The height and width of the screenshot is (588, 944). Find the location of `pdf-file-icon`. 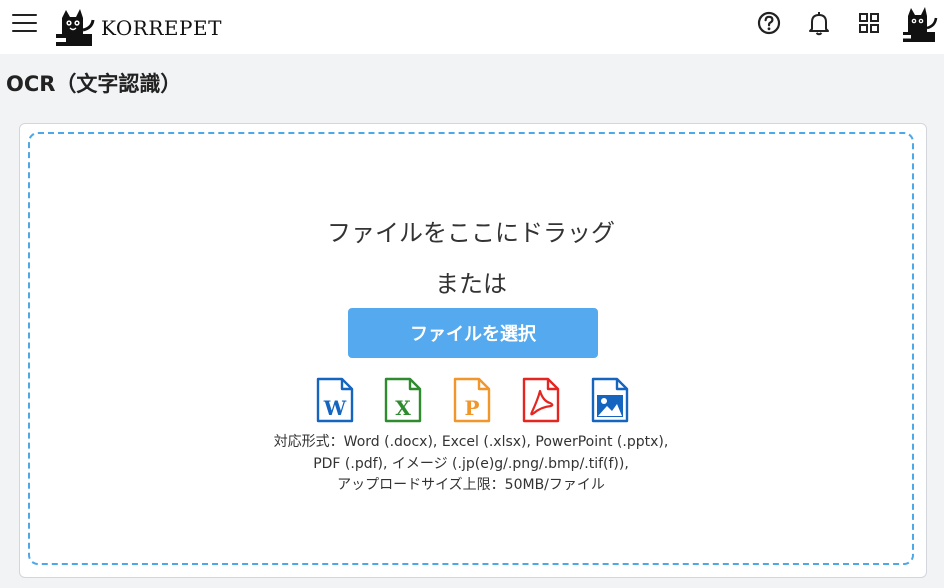

pdf-file-icon is located at coordinates (541, 400).